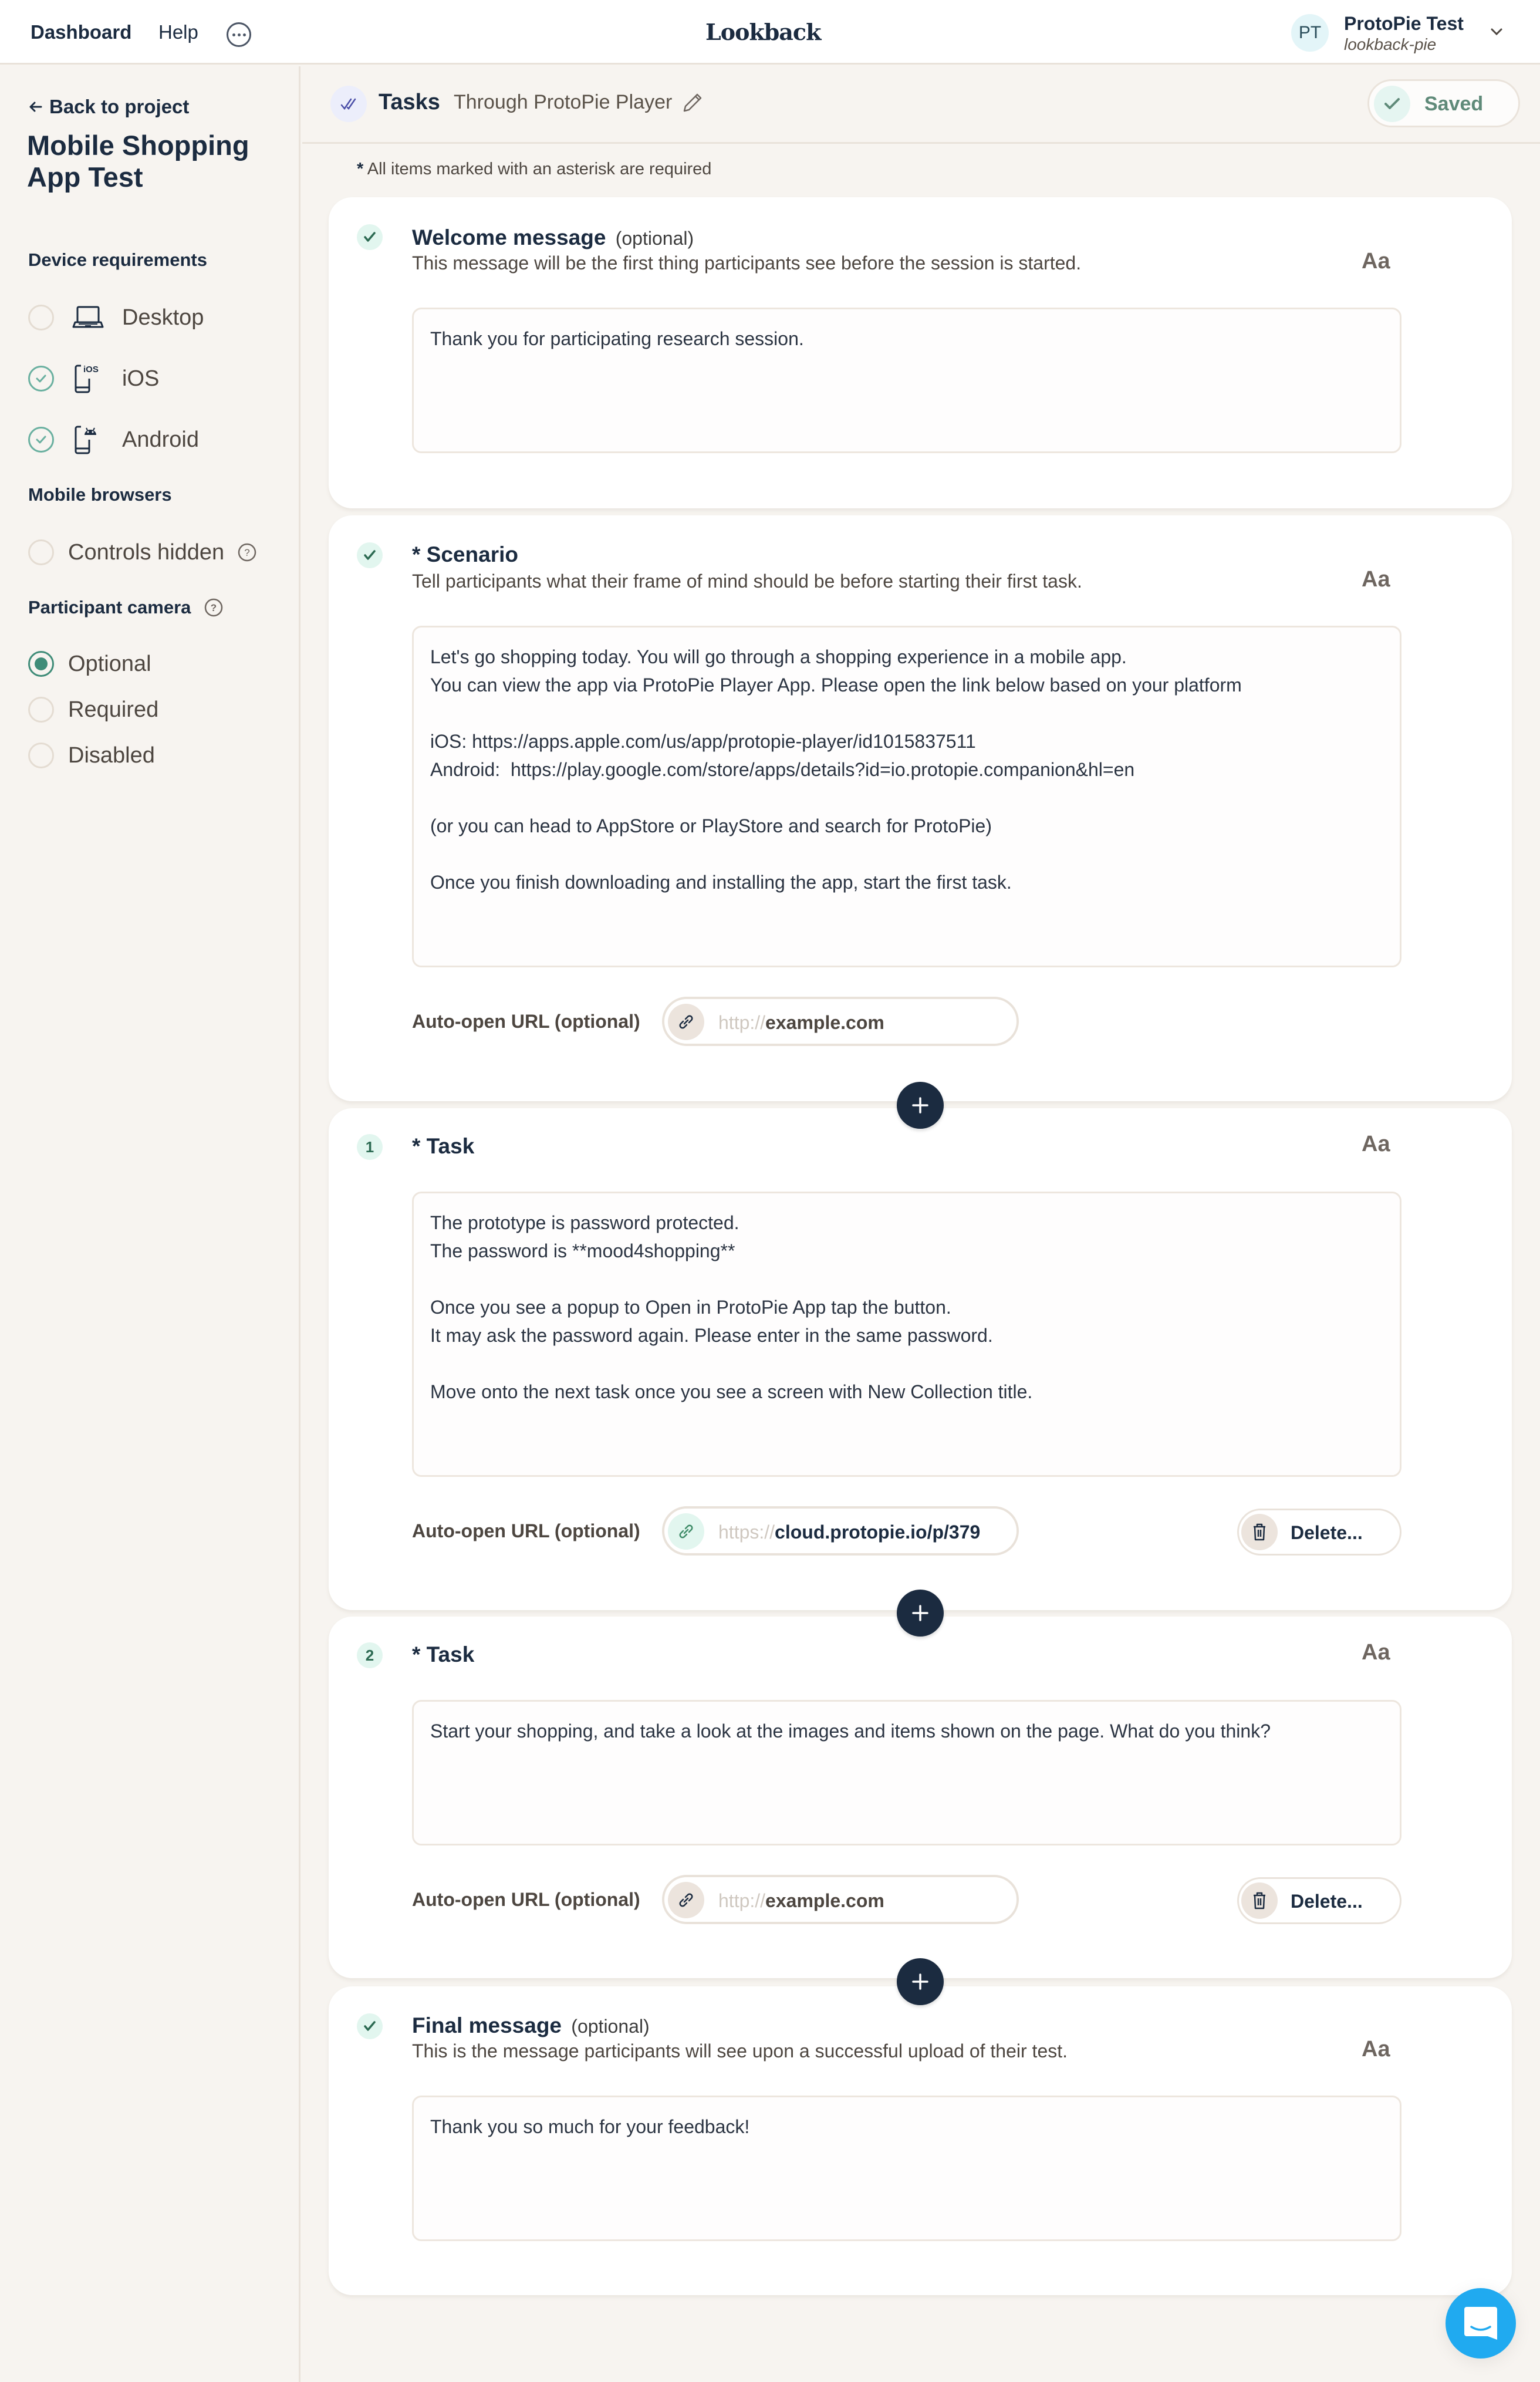 The image size is (1540, 2382). What do you see at coordinates (41, 552) in the screenshot?
I see `controls-hidden-checkbox` at bounding box center [41, 552].